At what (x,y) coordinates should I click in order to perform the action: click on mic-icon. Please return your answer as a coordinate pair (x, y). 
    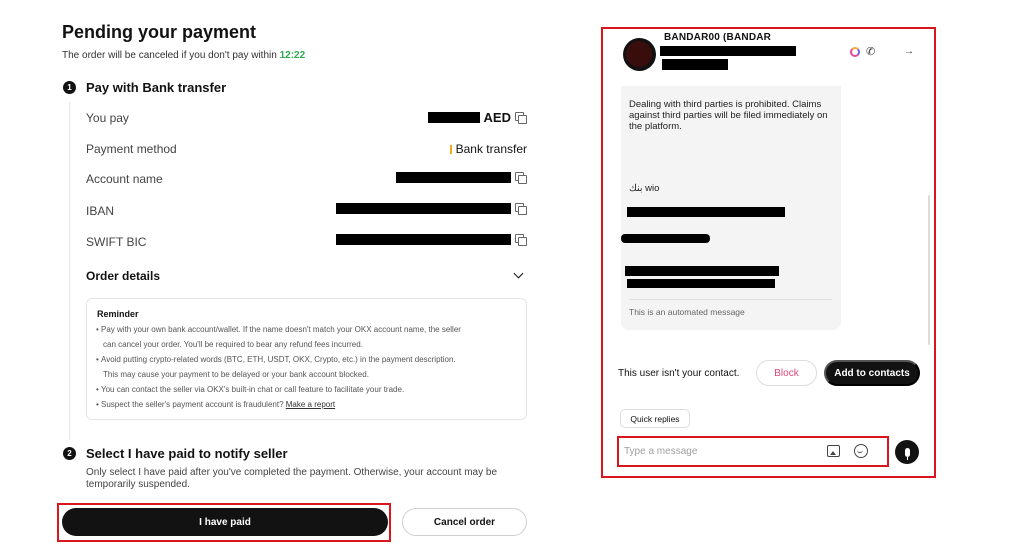
    Looking at the image, I should click on (907, 453).